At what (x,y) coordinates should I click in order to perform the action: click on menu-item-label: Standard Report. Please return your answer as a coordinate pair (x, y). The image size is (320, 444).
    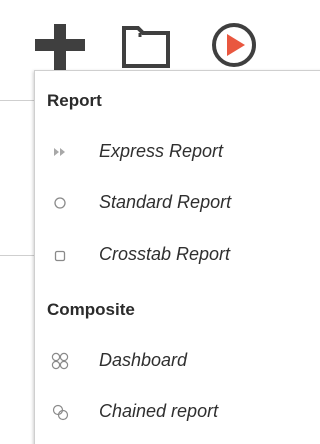
    Looking at the image, I should click on (165, 202).